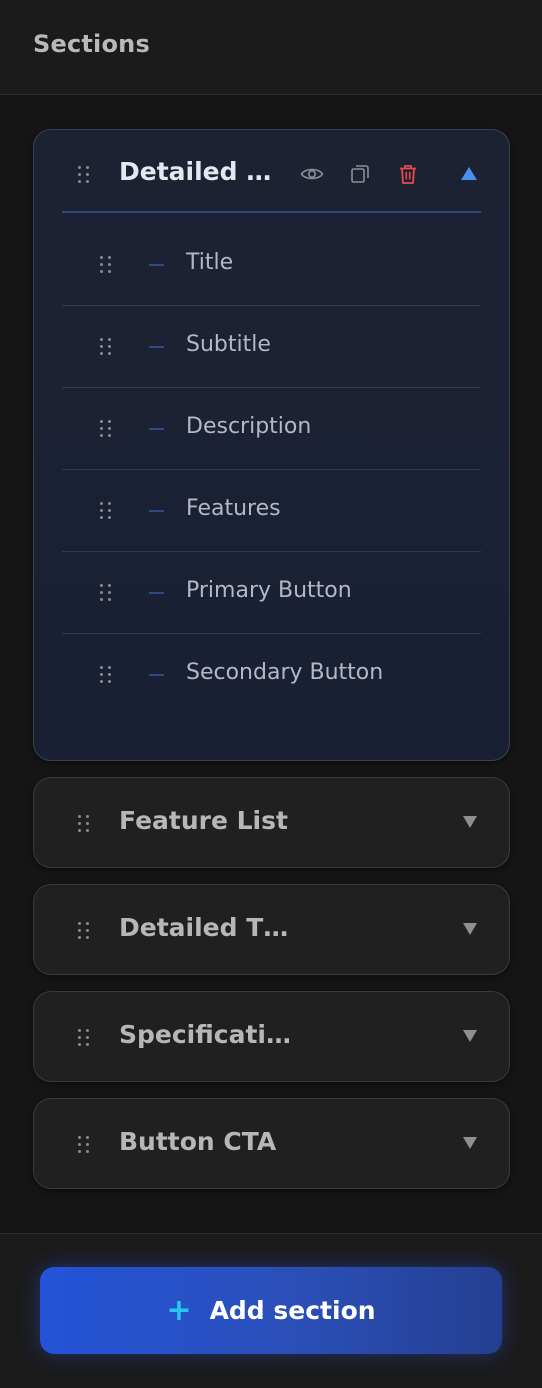 The image size is (542, 1388). I want to click on trash-icon, so click(408, 174).